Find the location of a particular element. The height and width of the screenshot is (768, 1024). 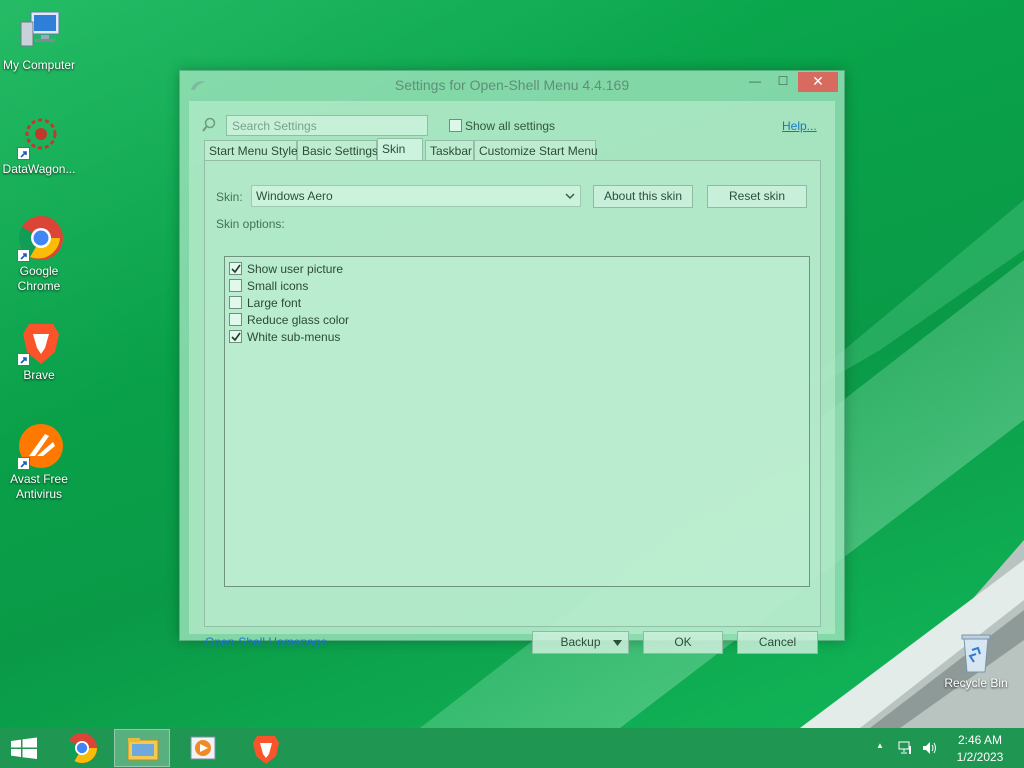

option-large-font: Large font is located at coordinates (265, 303).